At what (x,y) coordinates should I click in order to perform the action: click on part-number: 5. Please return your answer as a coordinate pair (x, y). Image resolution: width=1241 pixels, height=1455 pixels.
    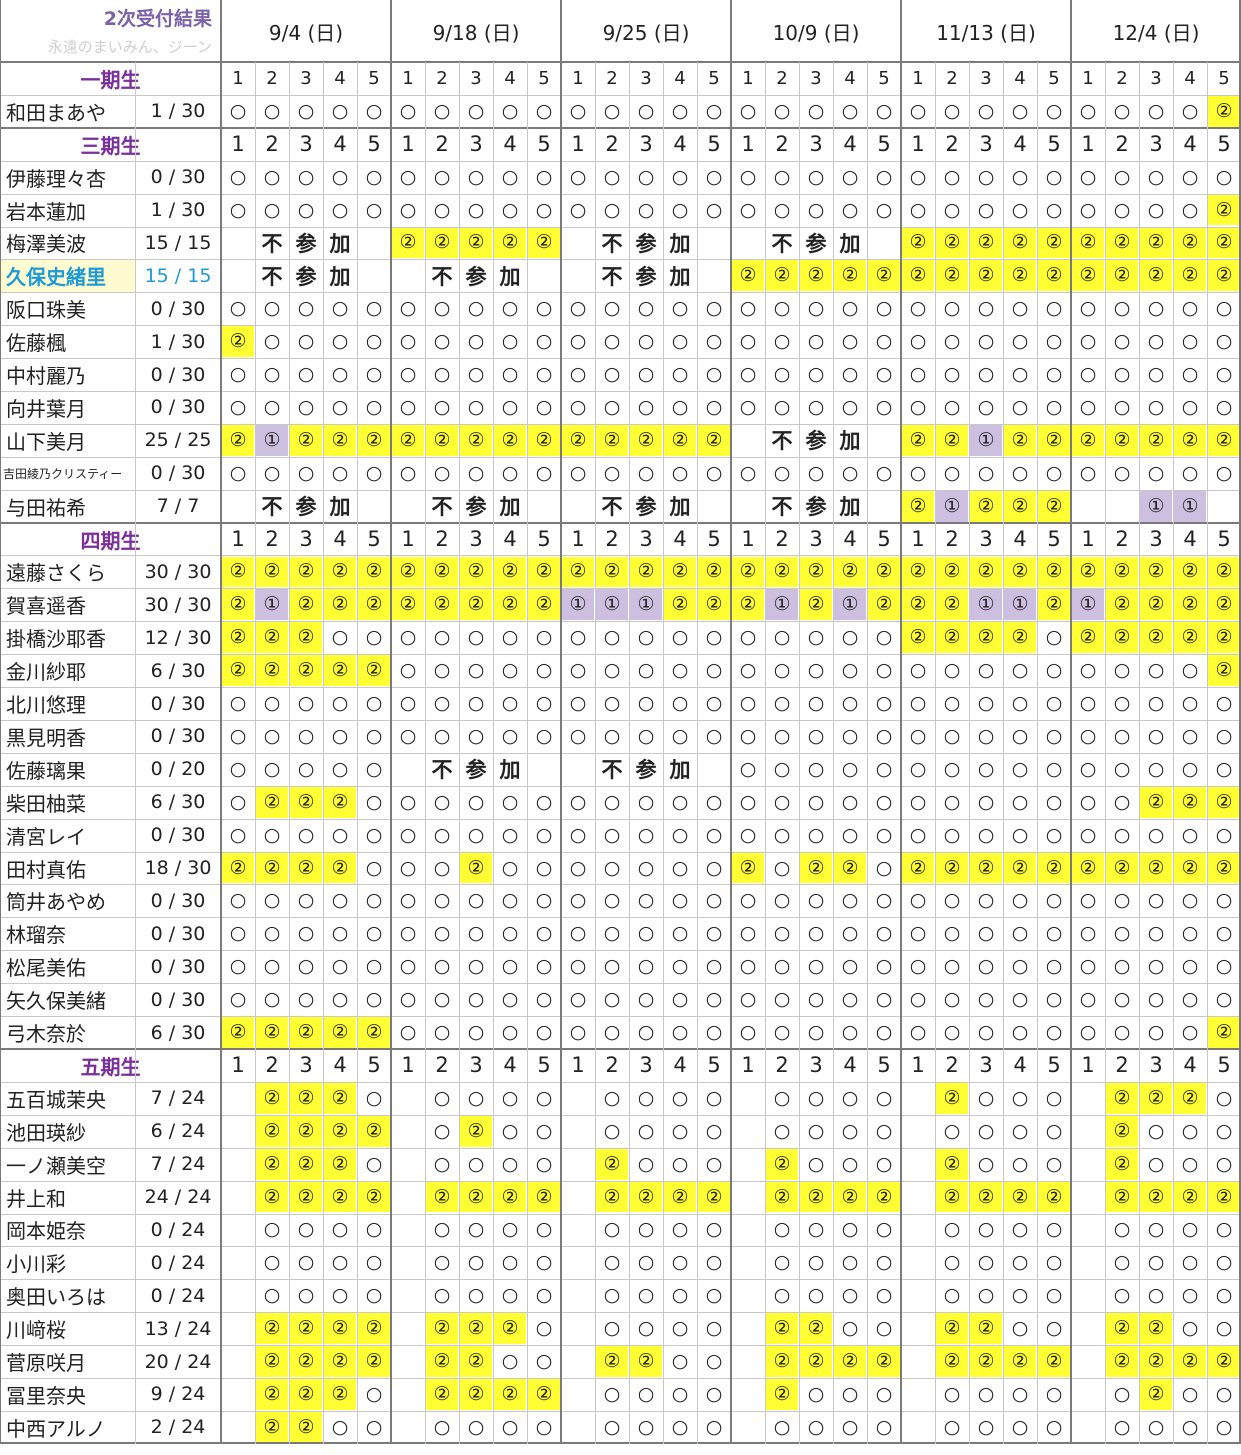
    Looking at the image, I should click on (1224, 78).